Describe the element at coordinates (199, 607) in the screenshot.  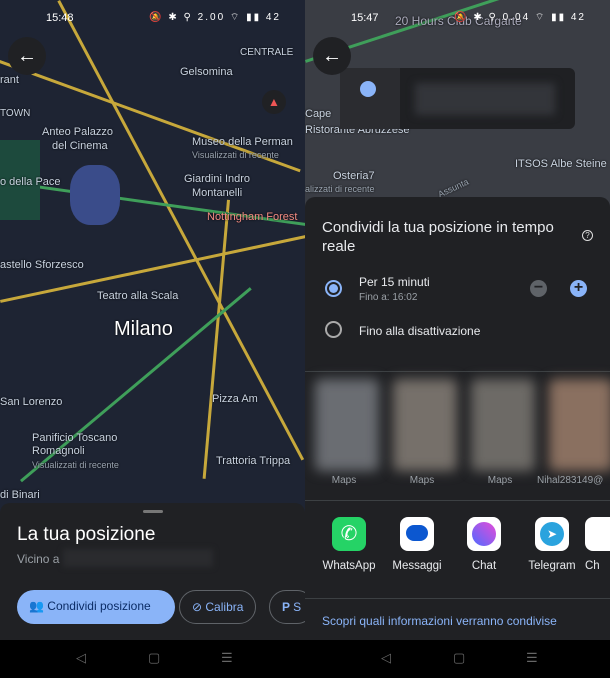
I see `compass-icon: ⊘` at that location.